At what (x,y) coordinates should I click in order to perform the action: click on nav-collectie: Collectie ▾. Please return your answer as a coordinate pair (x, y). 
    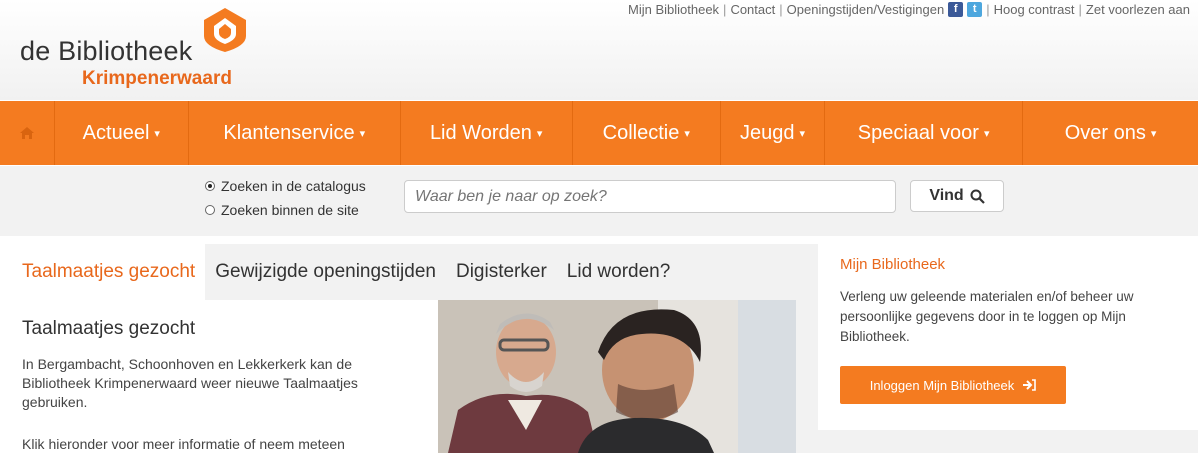
    Looking at the image, I should click on (647, 133).